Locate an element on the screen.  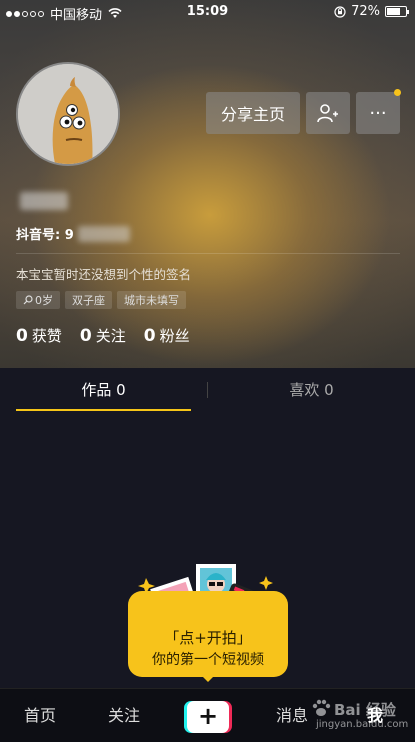
stat-followers: 0 粉丝 is located at coordinates (167, 335).